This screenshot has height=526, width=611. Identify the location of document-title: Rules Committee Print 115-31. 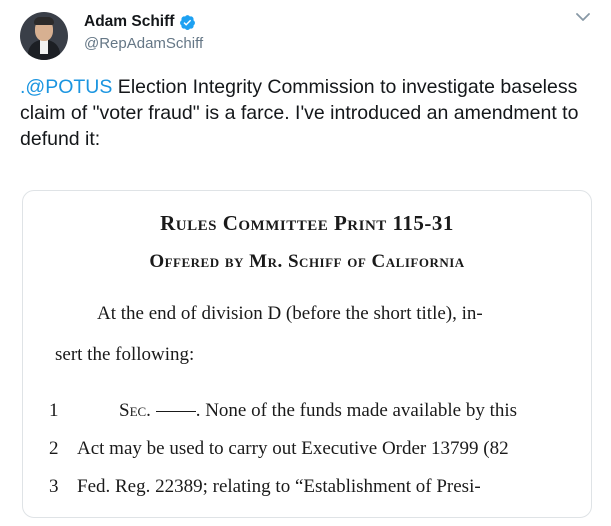
(307, 223).